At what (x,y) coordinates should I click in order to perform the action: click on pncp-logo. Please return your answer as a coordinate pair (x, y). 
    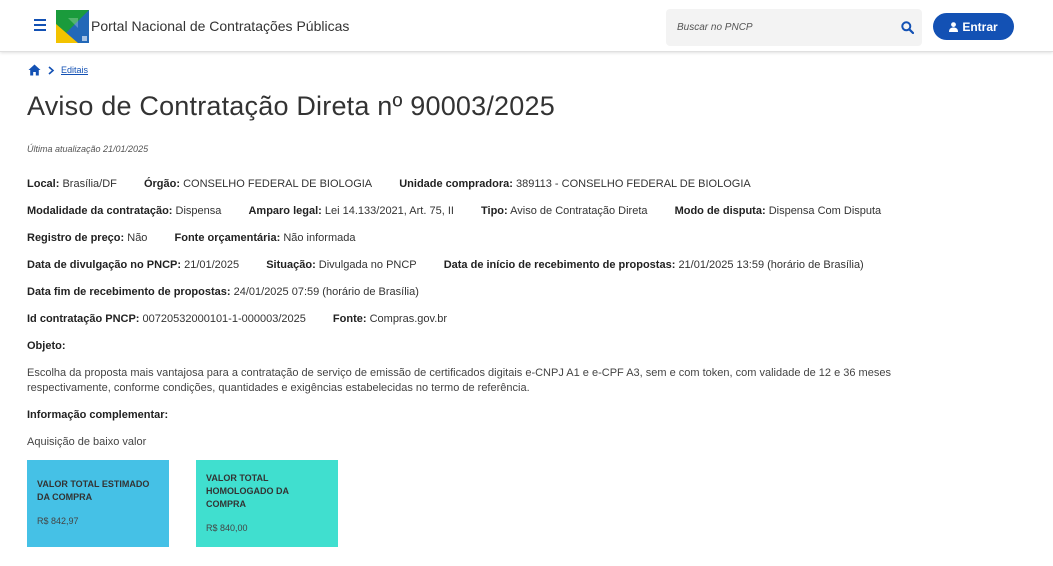
    Looking at the image, I should click on (72, 26).